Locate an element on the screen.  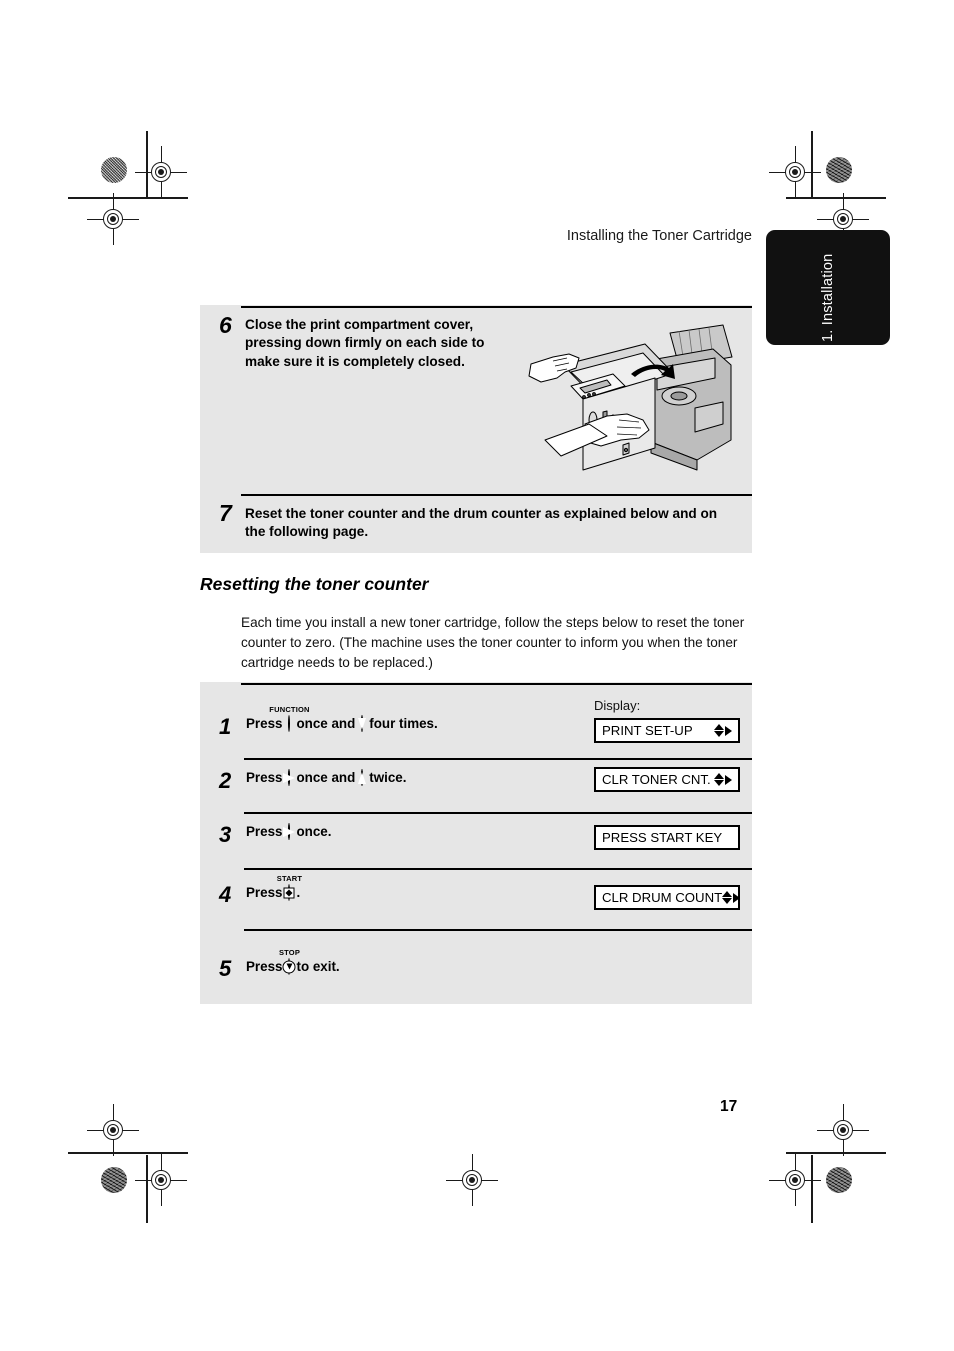
section-tab-label: 1. Installation is located at coordinates (828, 297).